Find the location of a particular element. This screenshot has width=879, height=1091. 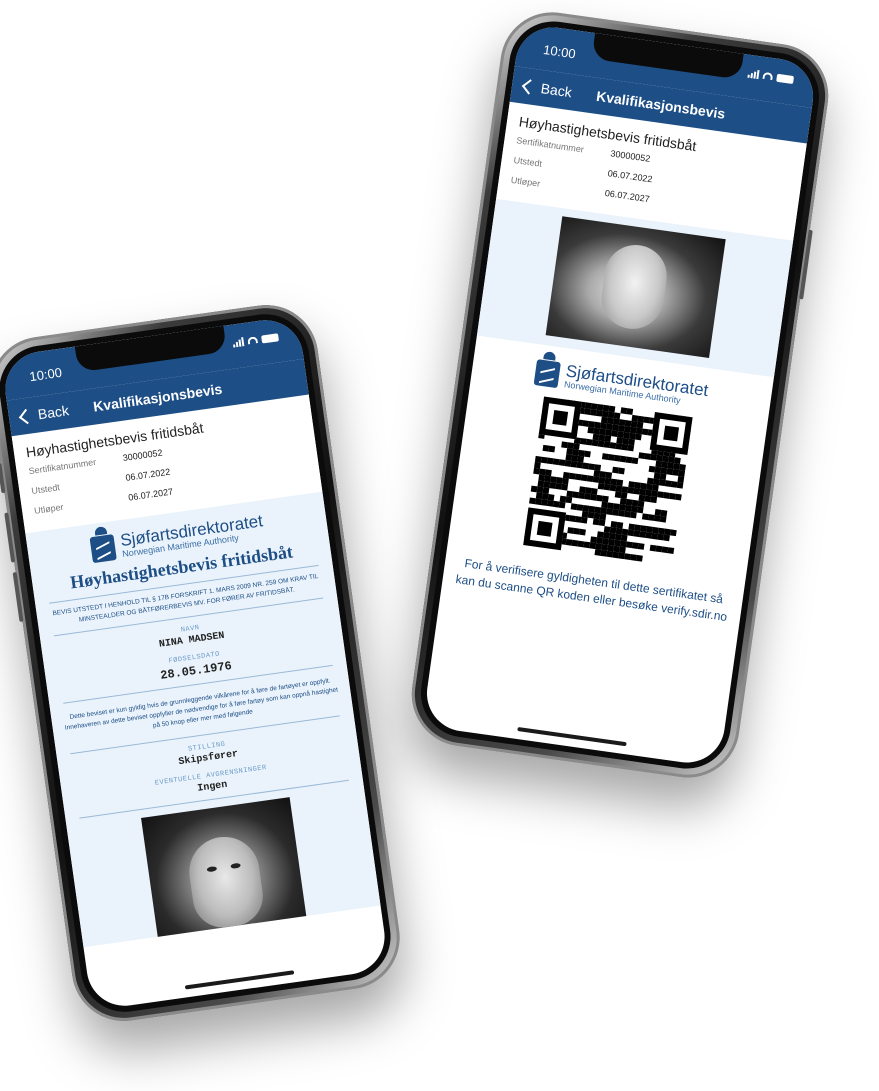

qr-module is located at coordinates (669, 562).